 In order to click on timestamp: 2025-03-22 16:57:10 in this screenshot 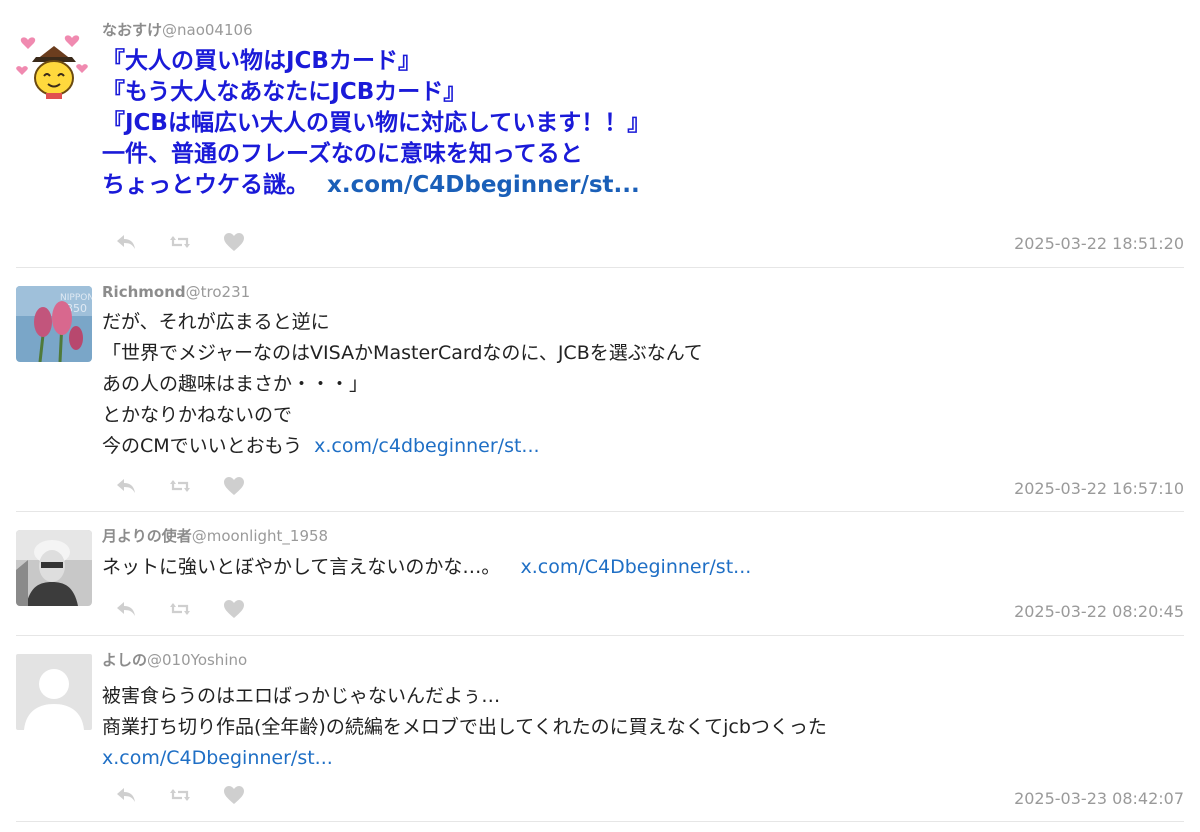, I will do `click(1099, 488)`.